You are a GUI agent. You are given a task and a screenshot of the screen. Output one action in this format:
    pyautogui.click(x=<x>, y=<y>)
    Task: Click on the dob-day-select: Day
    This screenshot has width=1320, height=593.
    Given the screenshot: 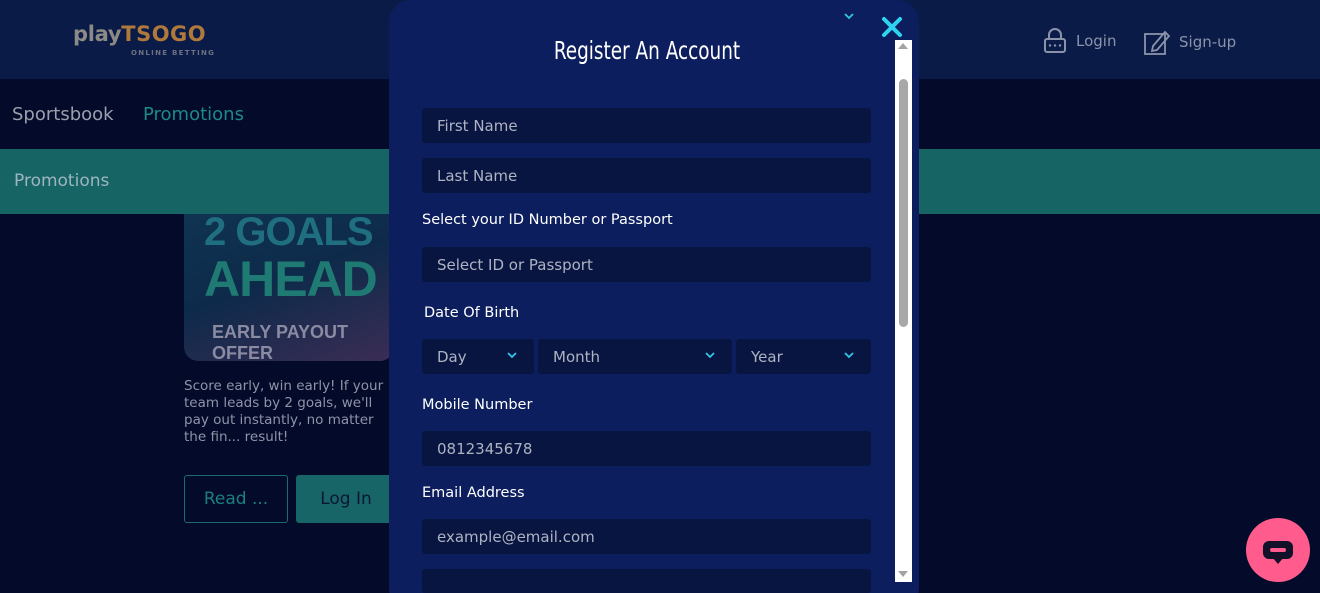 What is the action you would take?
    pyautogui.click(x=478, y=356)
    